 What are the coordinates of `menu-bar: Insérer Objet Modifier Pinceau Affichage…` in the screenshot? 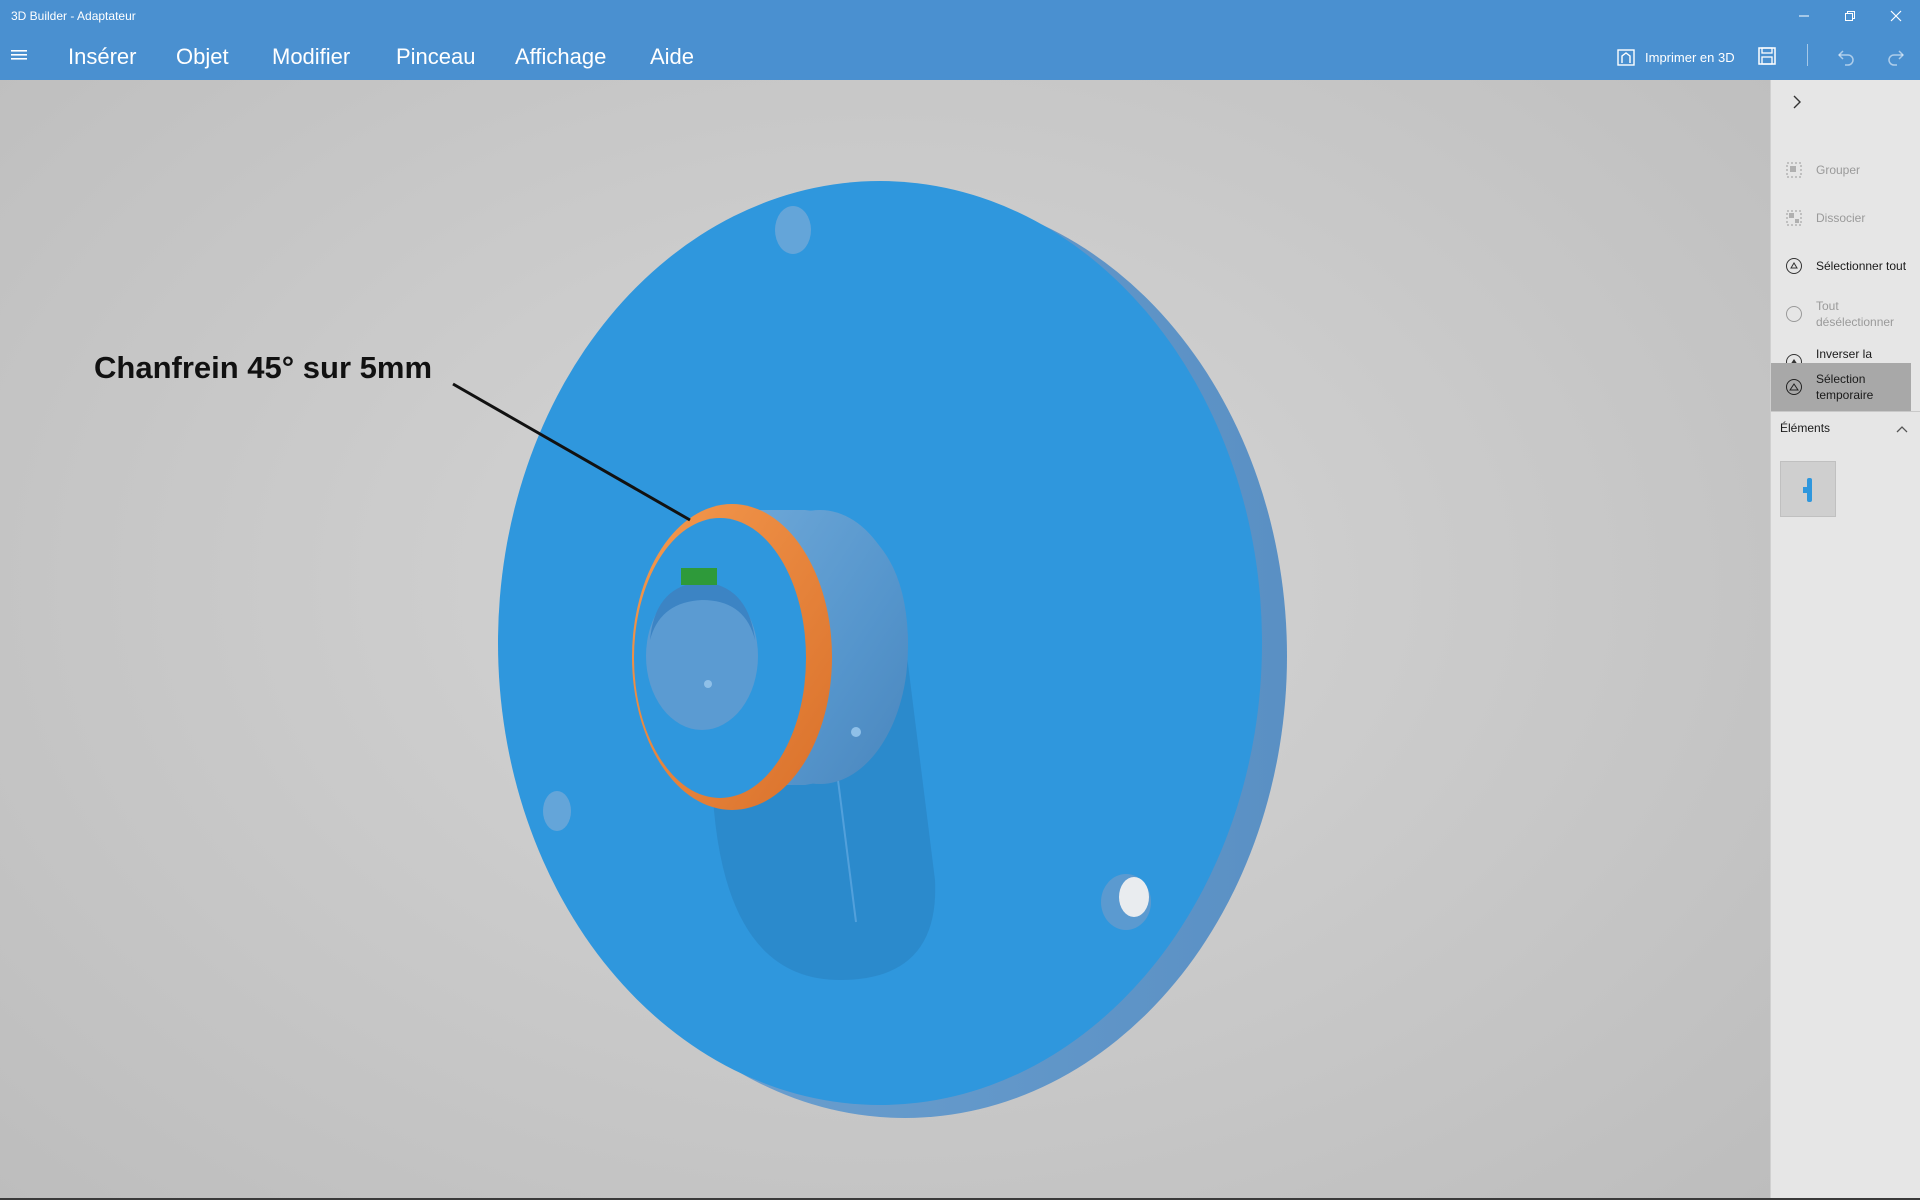 It's located at (960, 56).